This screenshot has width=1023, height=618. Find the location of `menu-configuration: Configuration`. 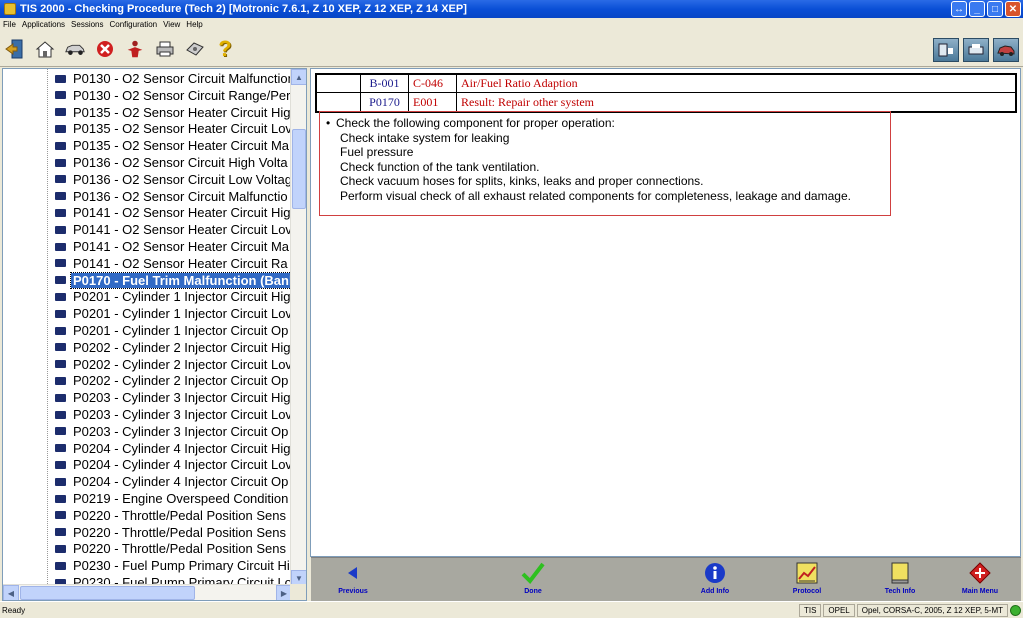

menu-configuration: Configuration is located at coordinates (134, 24).